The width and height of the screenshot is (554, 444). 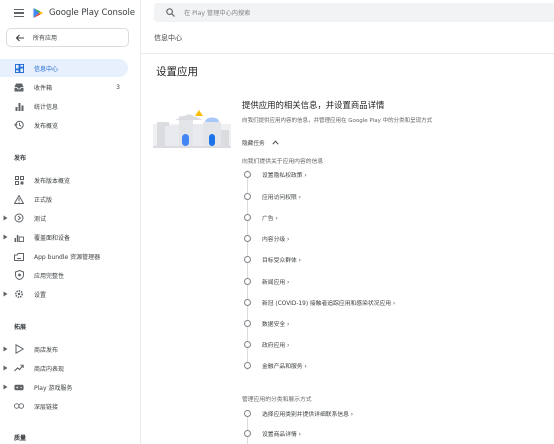 What do you see at coordinates (281, 196) in the screenshot?
I see `step-label: 应用访问权限` at bounding box center [281, 196].